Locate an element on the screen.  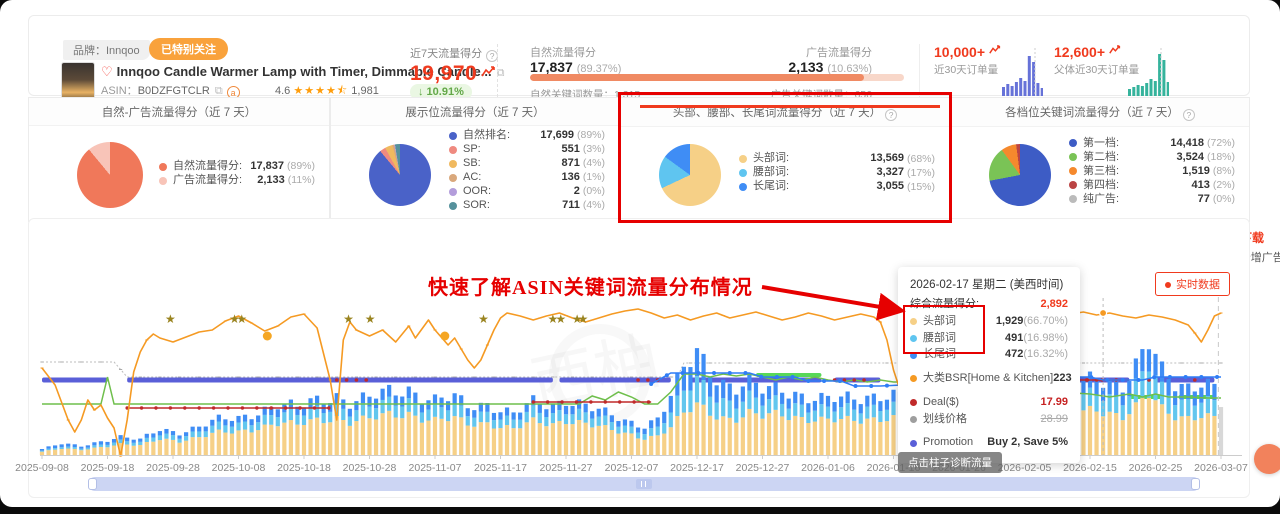
svg-text: 2025-09-18 is located at coordinates (108, 468).